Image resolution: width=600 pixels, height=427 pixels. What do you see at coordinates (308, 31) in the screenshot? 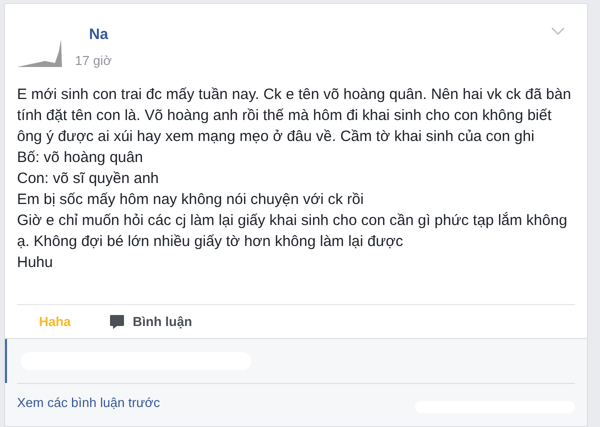
I see `author-name: Na` at bounding box center [308, 31].